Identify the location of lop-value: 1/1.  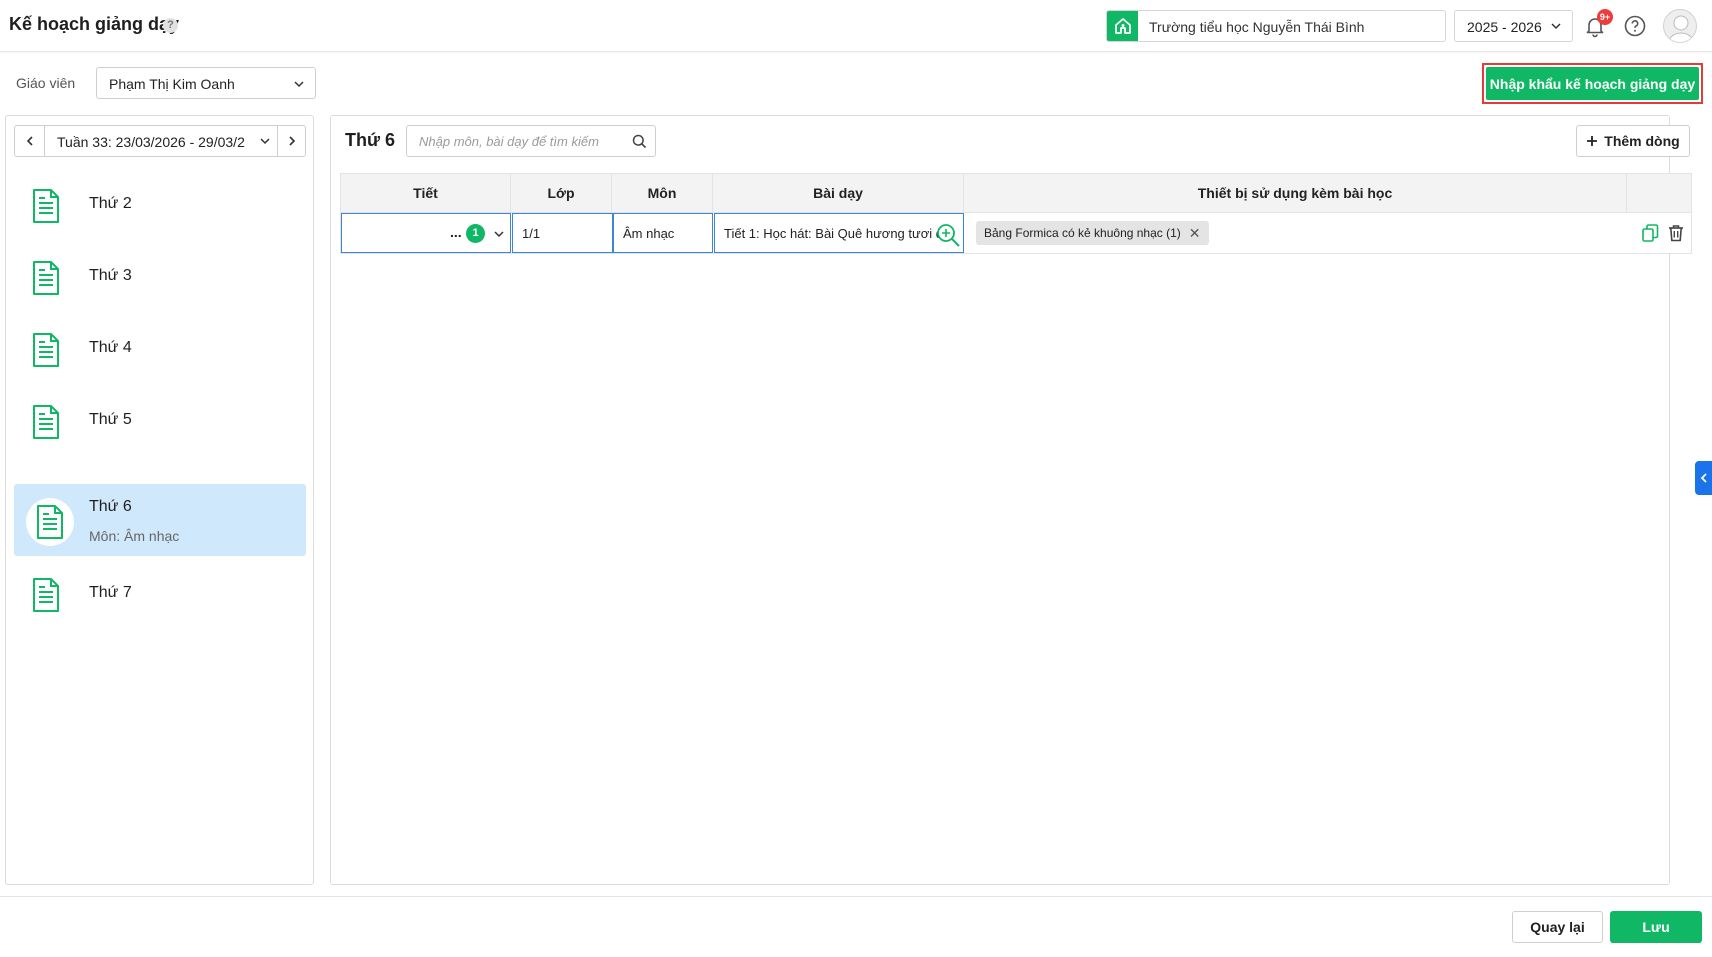
(531, 233).